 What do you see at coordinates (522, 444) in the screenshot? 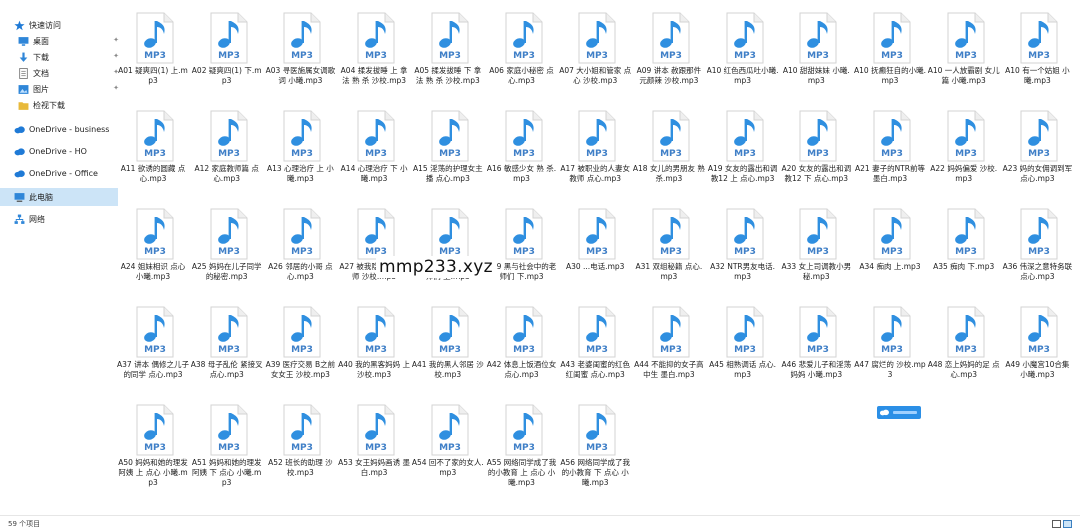
I see `file-item: MP3 A55 网络同学成了我的小教育 上 点心 小曦.mp3` at bounding box center [522, 444].